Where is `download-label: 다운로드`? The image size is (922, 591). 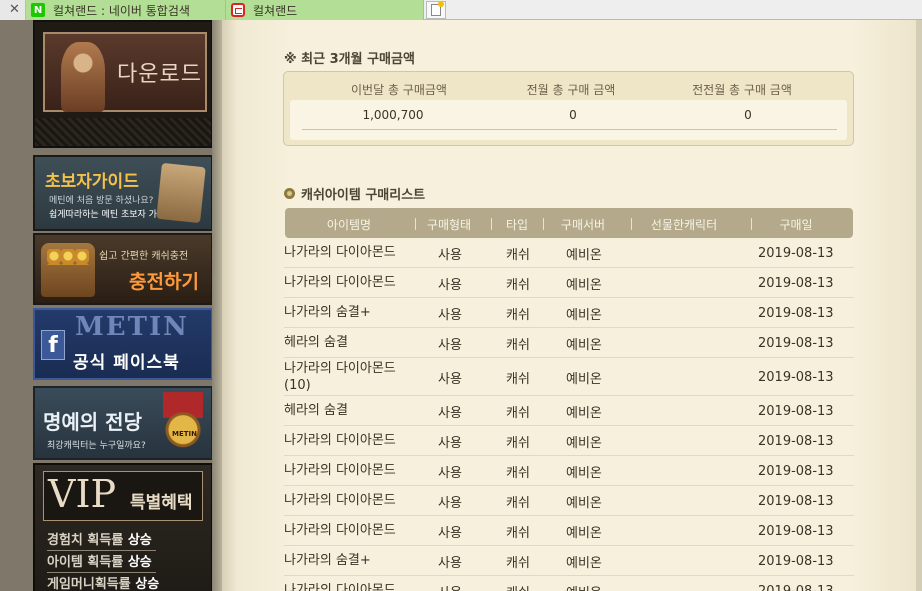
download-label: 다운로드 is located at coordinates (159, 74).